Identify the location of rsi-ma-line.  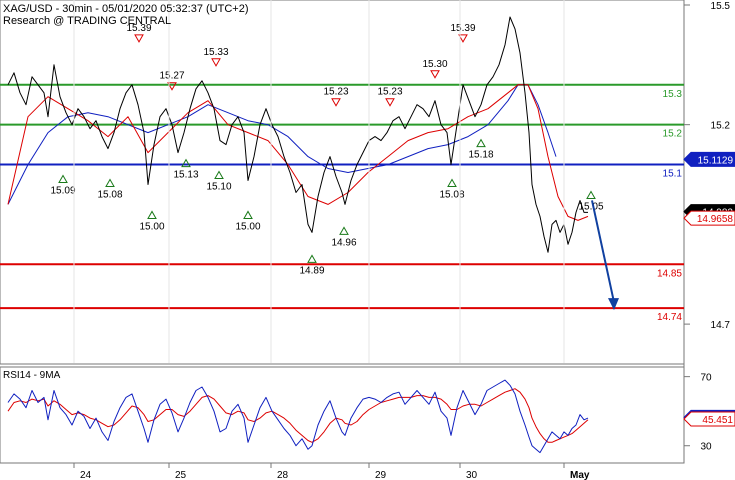
(298, 415).